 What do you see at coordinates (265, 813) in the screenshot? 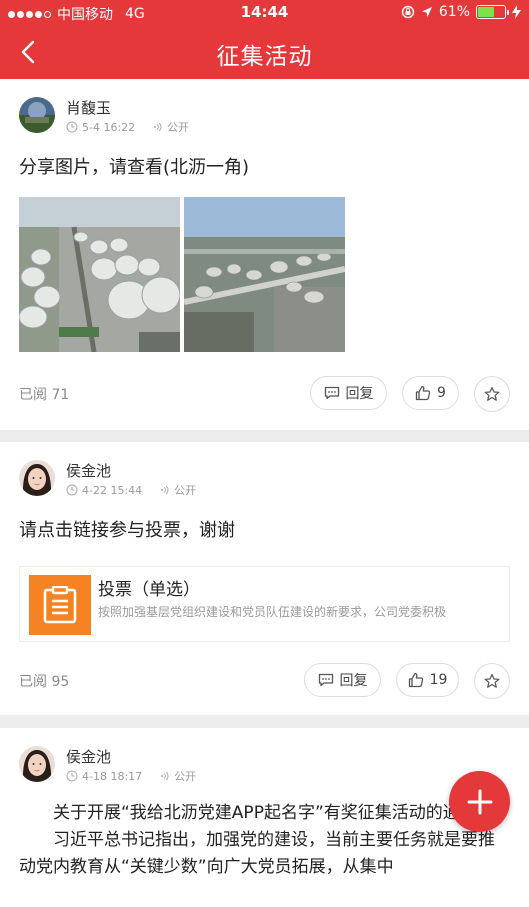
I see `post-paragraph: 关于开展“我给北沥党建APP起名字”有奖征集活动的通知` at bounding box center [265, 813].